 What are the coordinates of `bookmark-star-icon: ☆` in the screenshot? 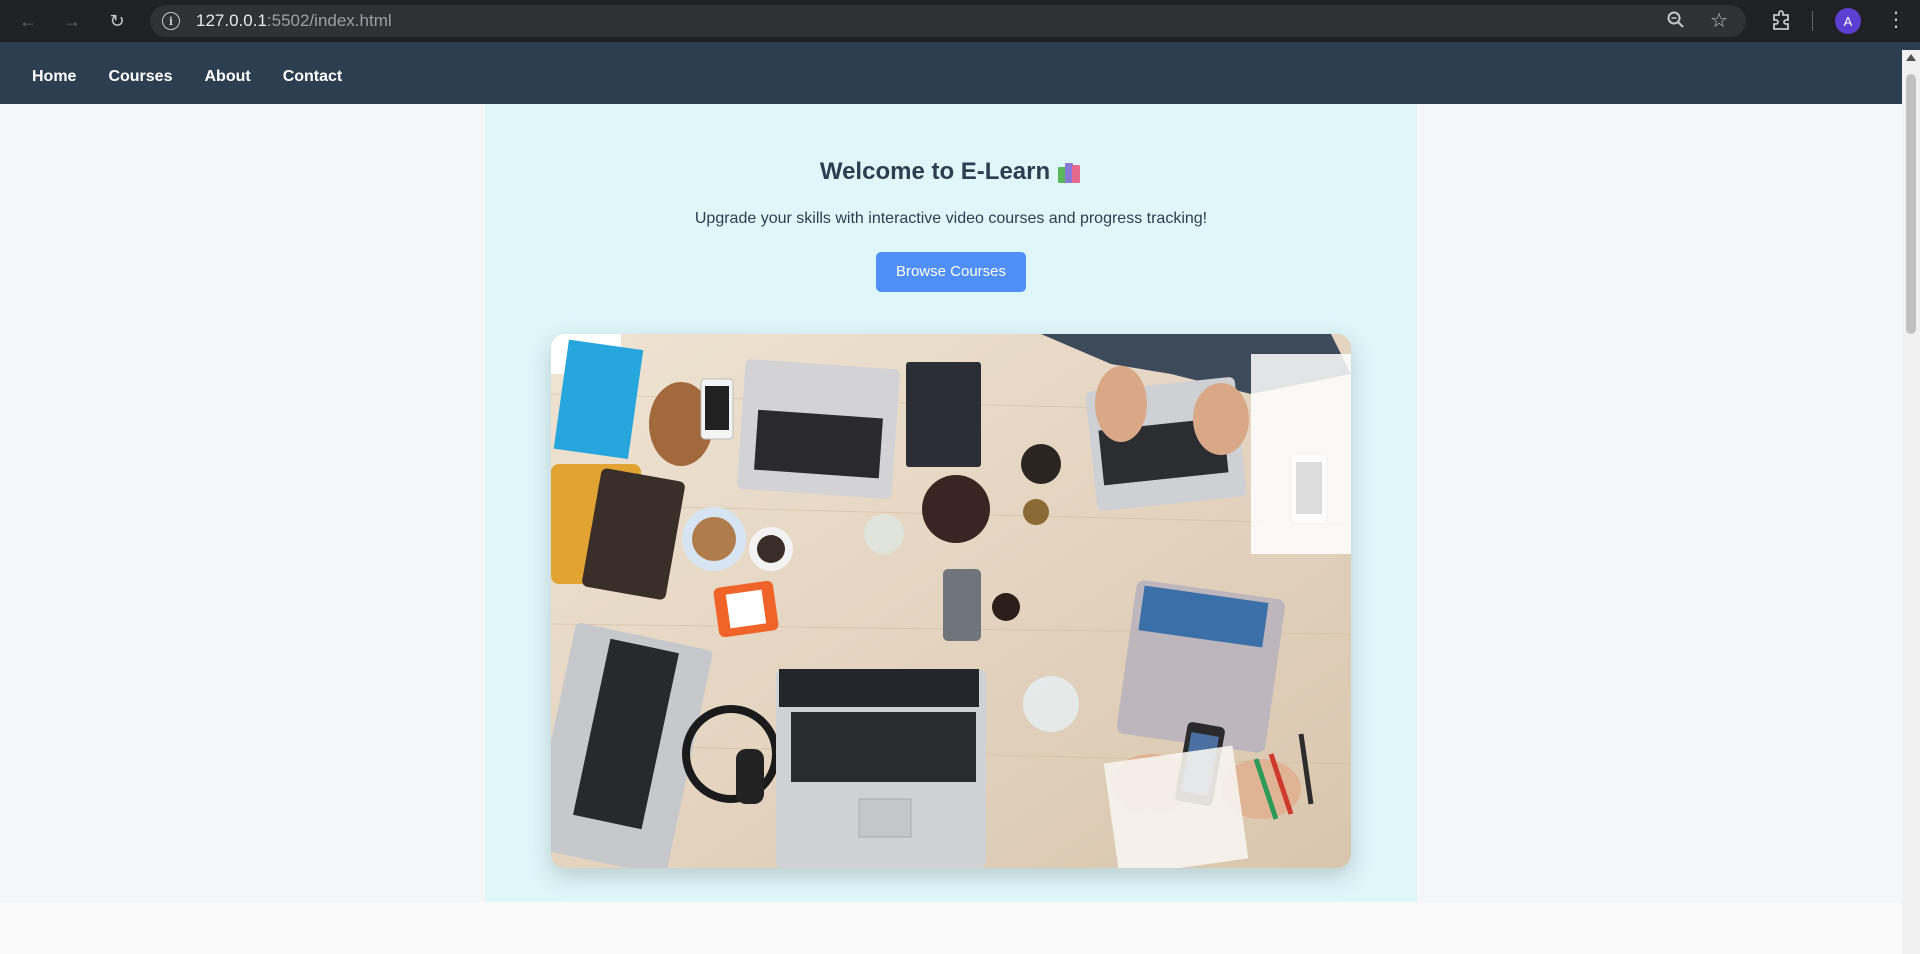 It's located at (1719, 20).